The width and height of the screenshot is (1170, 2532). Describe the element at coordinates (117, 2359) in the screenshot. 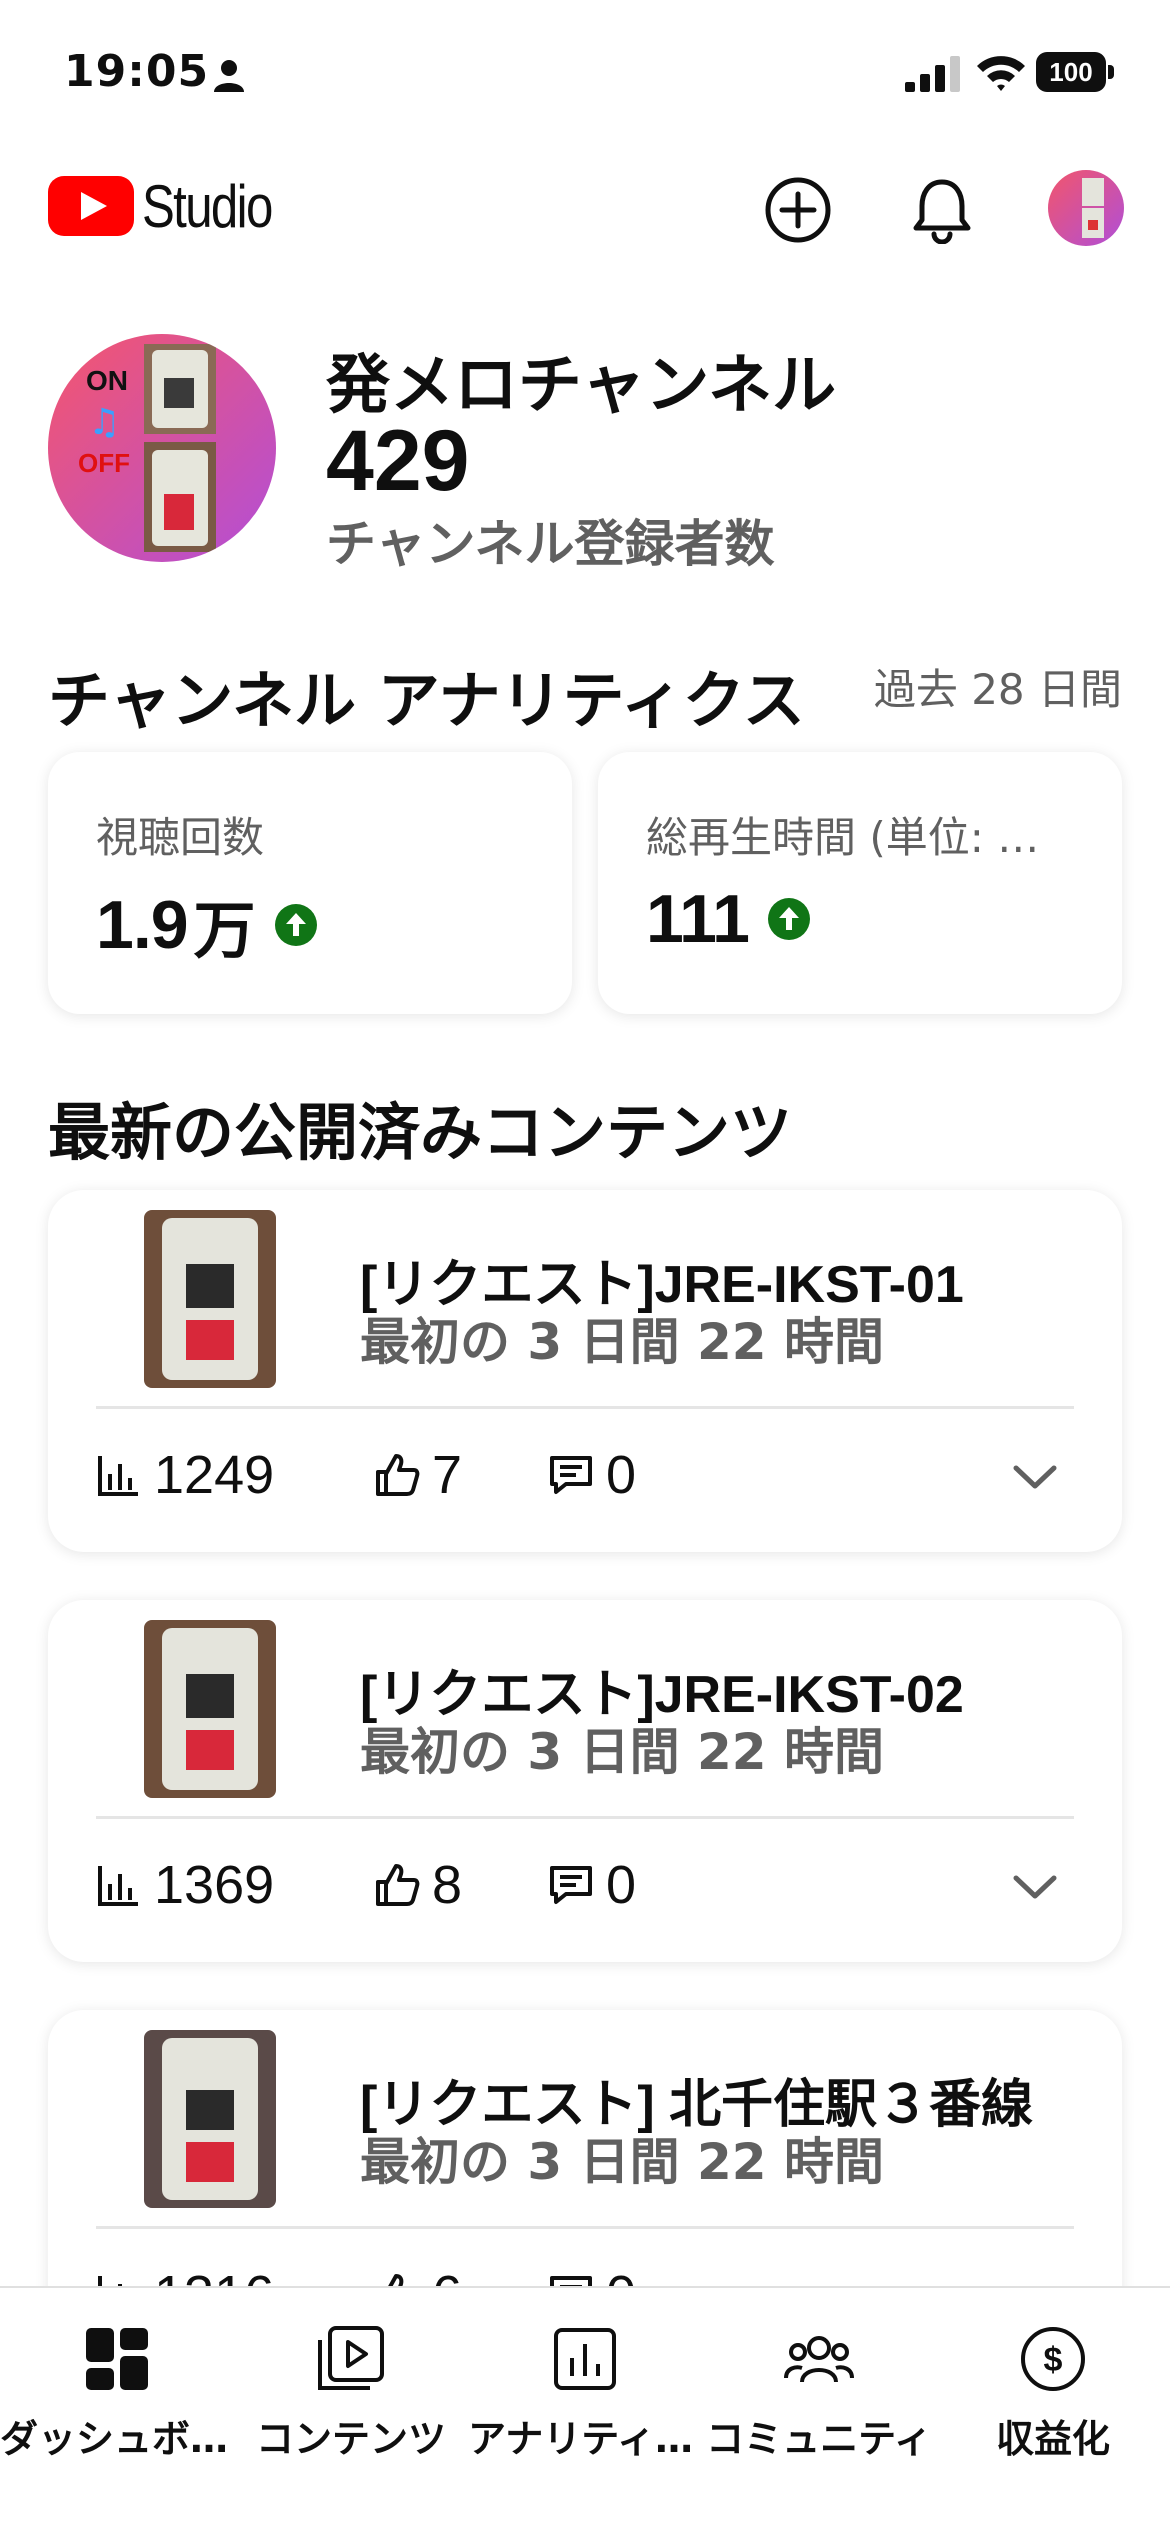

I see `dashboard-icon` at that location.